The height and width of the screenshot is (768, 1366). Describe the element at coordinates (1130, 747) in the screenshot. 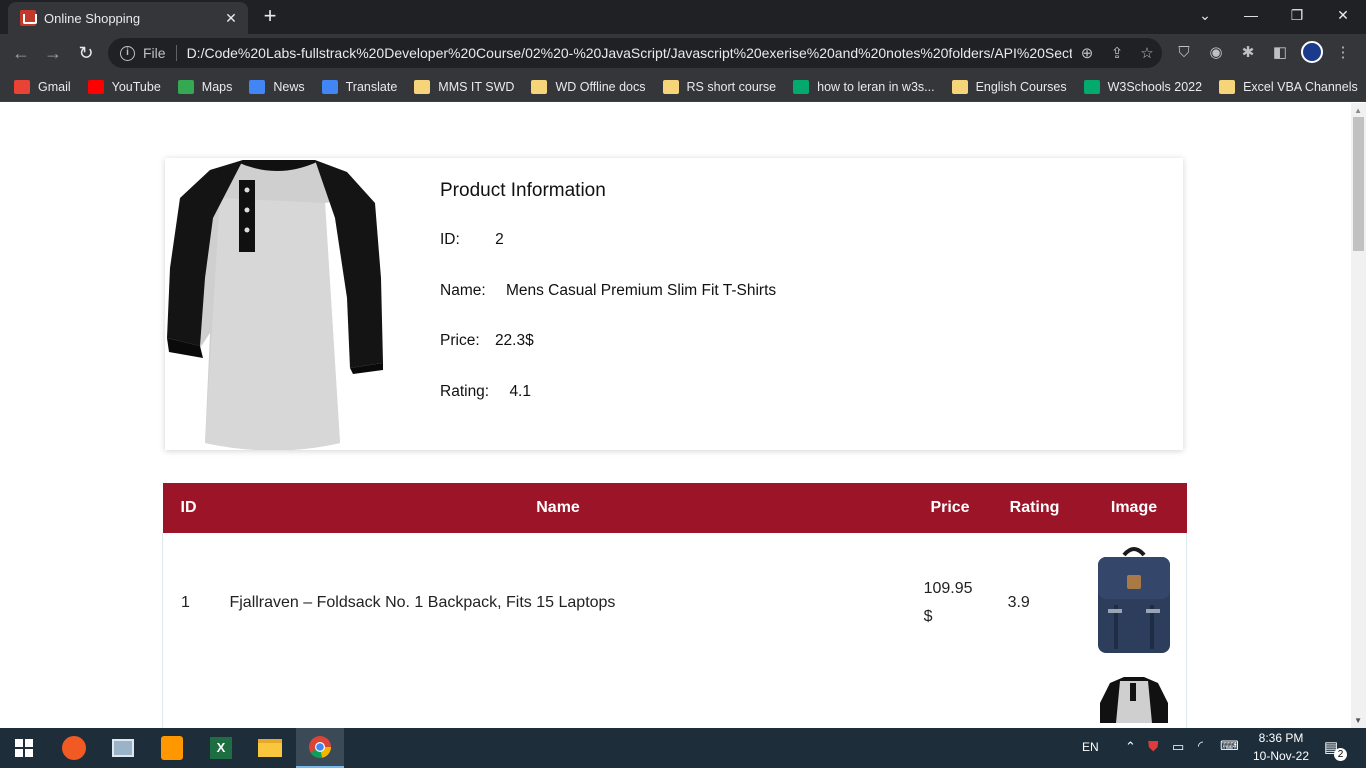

I see `show-hidden-icons-icon: ⌃` at that location.